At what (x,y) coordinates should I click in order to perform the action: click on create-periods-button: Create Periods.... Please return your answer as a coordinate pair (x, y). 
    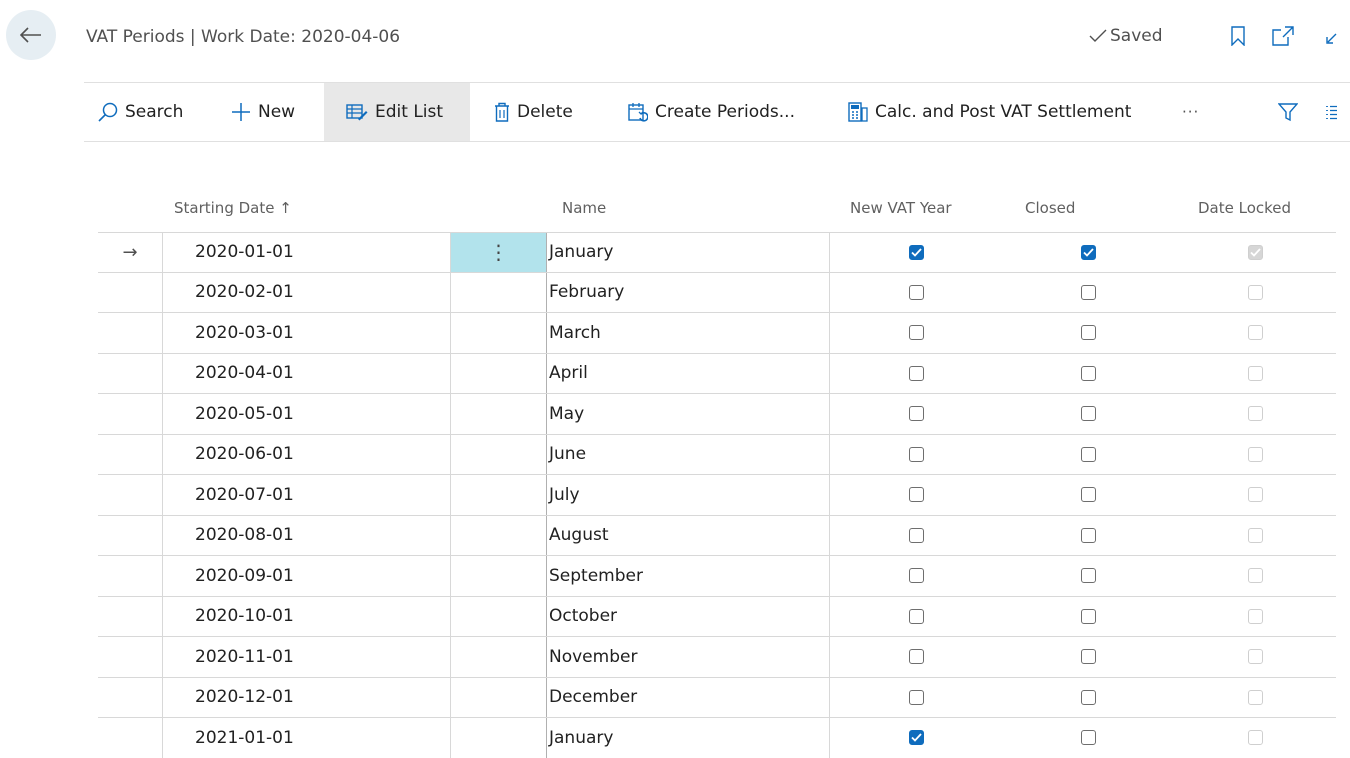
    Looking at the image, I should click on (711, 112).